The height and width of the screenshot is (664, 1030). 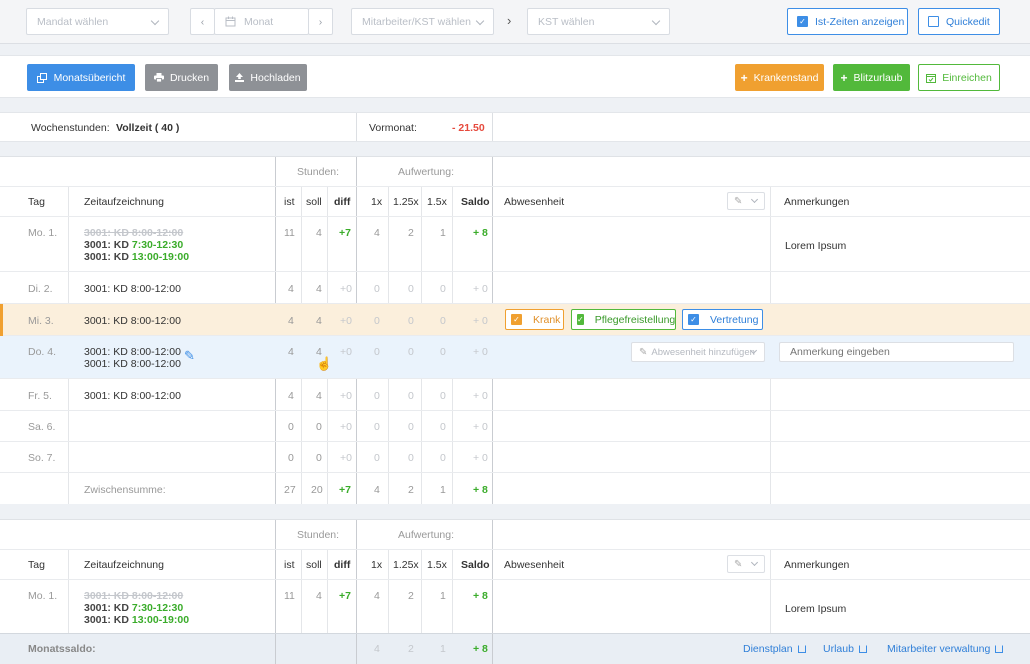 What do you see at coordinates (547, 319) in the screenshot?
I see `absence-tag-label: Krank` at bounding box center [547, 319].